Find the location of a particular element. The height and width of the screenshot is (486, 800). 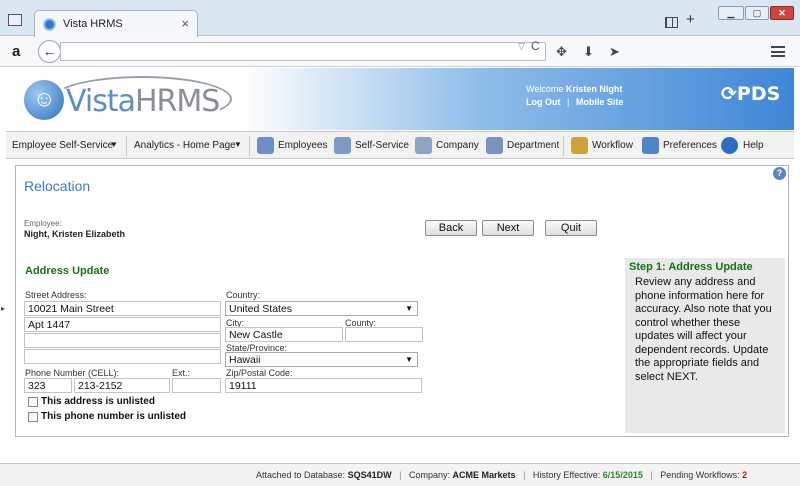

close-window-button: ✕ is located at coordinates (782, 13).